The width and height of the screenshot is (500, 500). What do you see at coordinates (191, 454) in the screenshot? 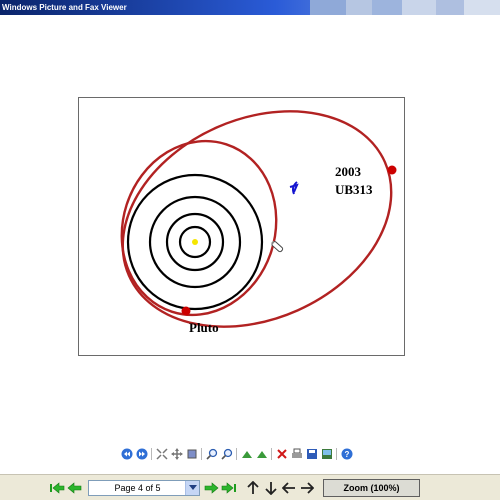
I see `slideshow-icon` at bounding box center [191, 454].